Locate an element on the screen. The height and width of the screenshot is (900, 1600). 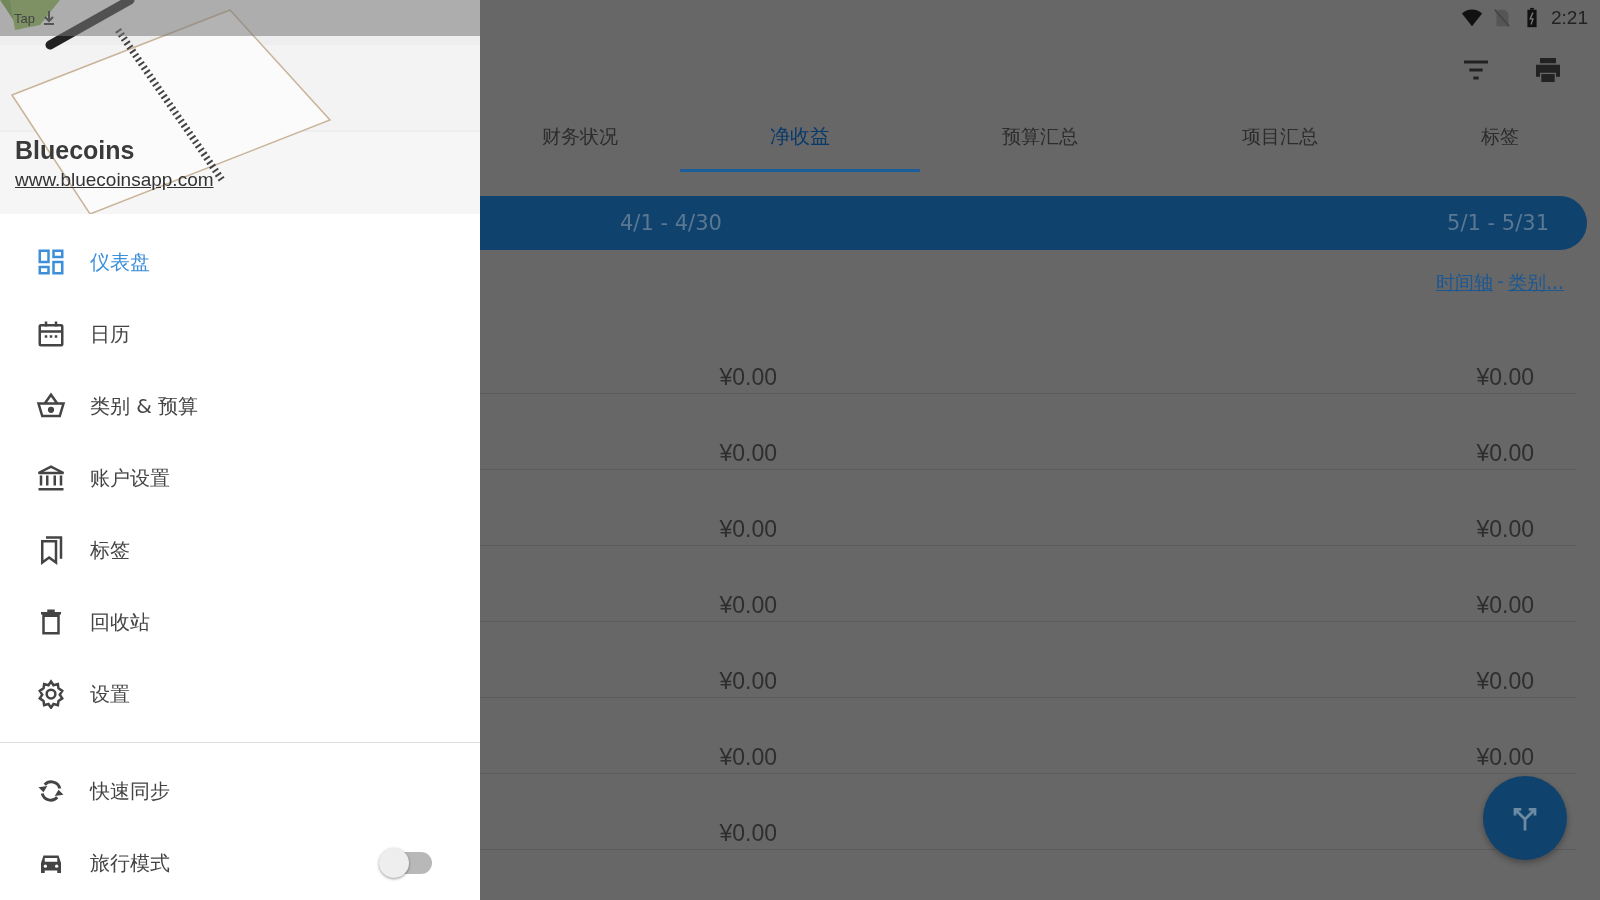
tab: 项目汇总 is located at coordinates (1280, 138).